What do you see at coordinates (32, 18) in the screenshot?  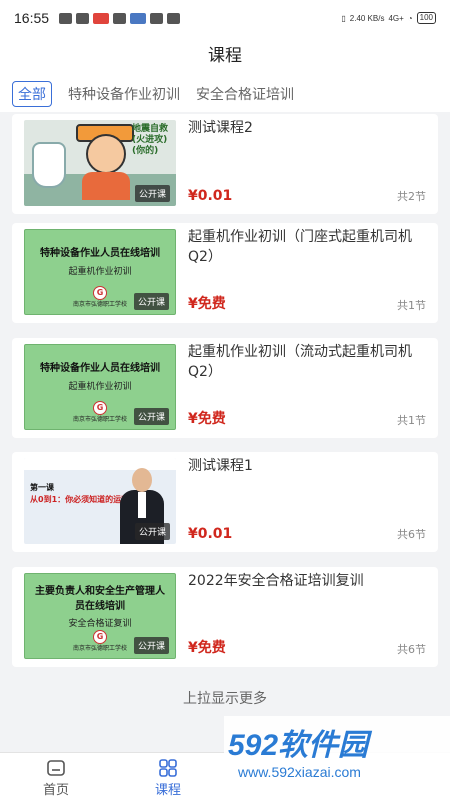 I see `status-time: 16:55` at bounding box center [32, 18].